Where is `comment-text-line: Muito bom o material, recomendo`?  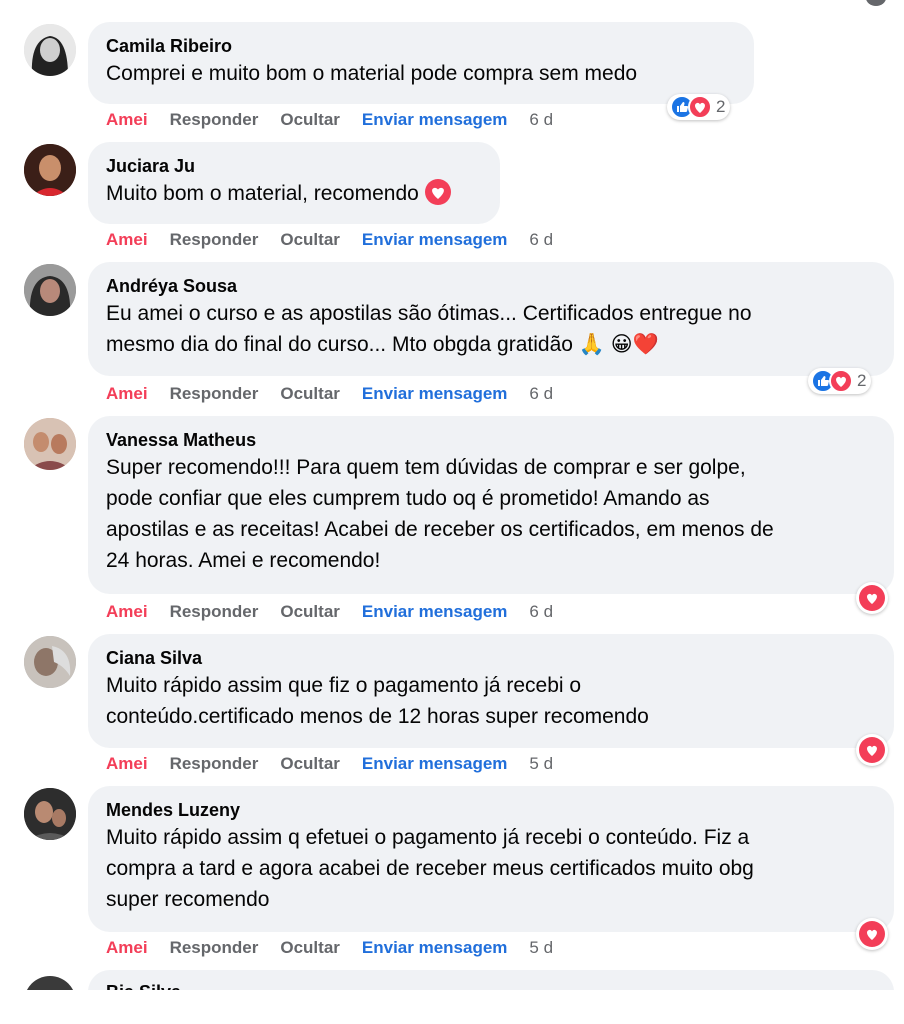
comment-text-line: Muito bom o material, recomendo is located at coordinates (262, 193).